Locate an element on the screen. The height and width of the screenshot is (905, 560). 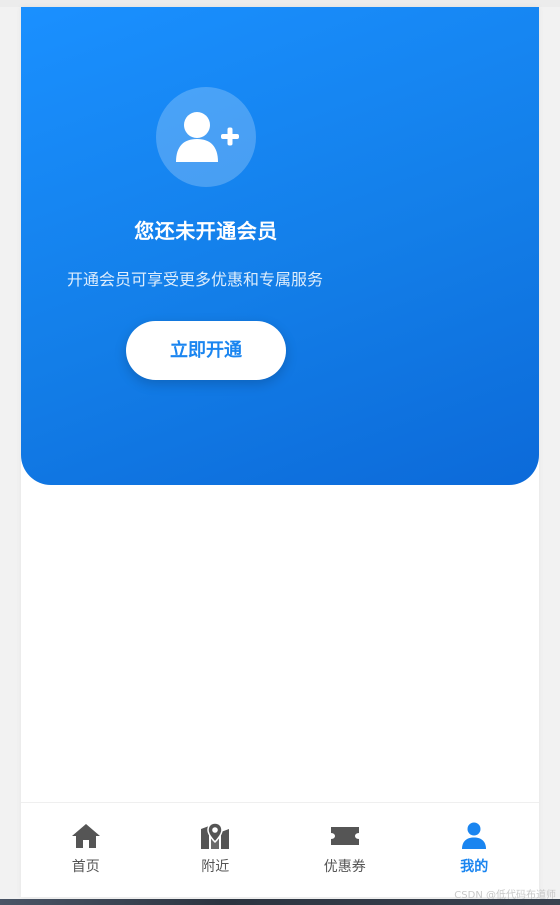
tab-coupons-label: 优惠券 is located at coordinates (344, 867).